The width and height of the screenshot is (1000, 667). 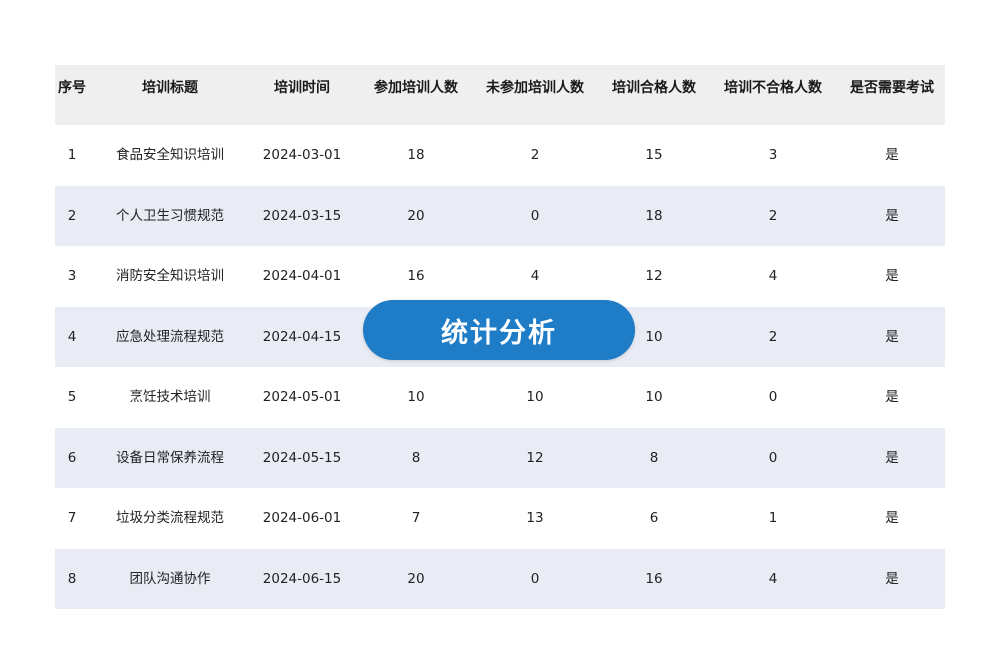 What do you see at coordinates (302, 215) in the screenshot?
I see `cell-date: 2024-03-15` at bounding box center [302, 215].